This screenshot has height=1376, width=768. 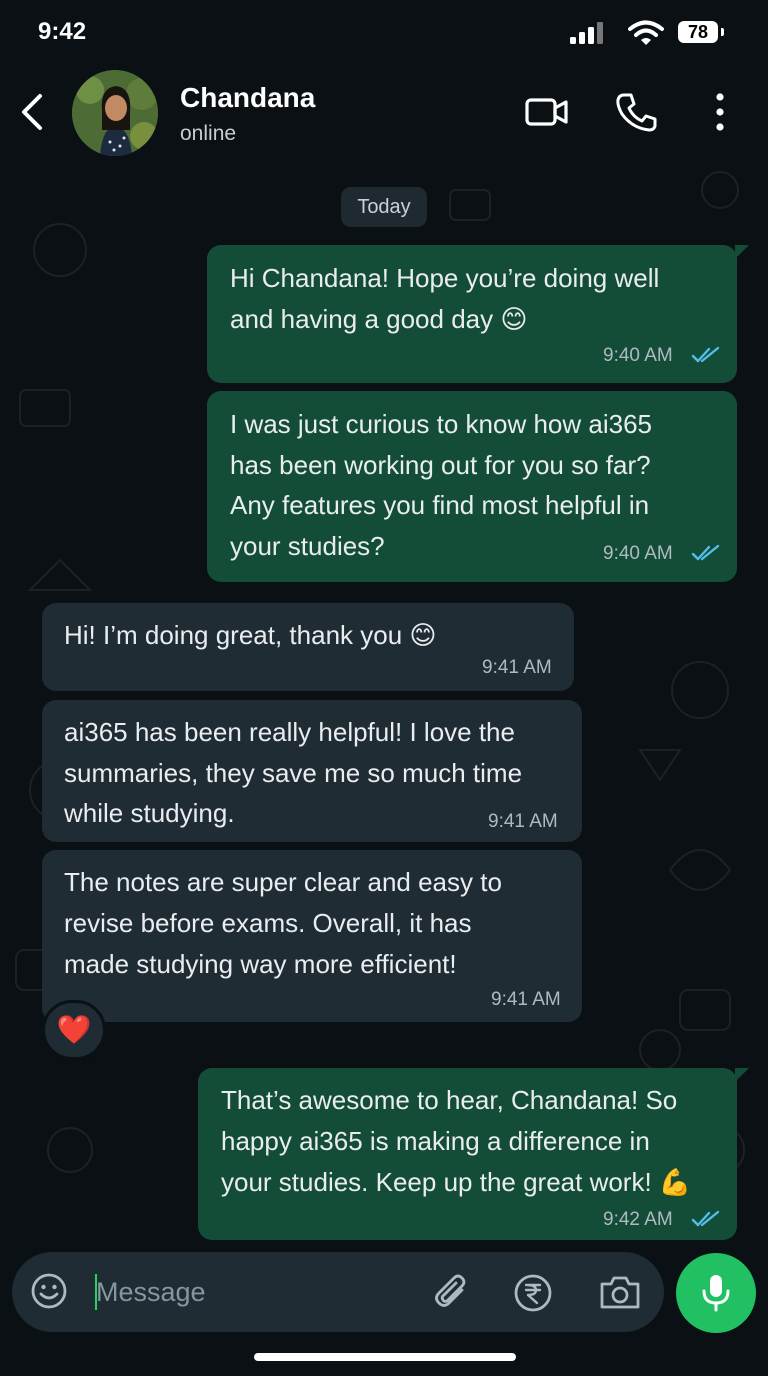 I want to click on camera-icon, so click(x=620, y=1292).